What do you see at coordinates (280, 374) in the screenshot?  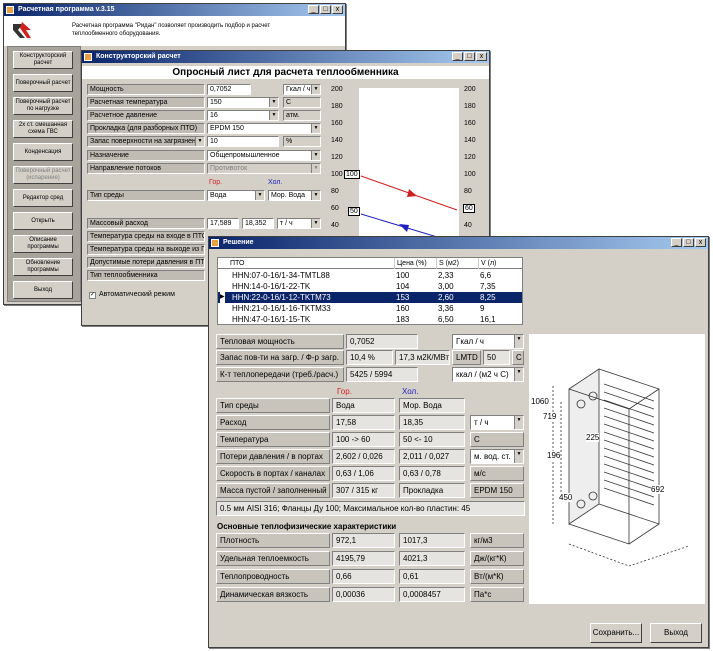 I see `htc-label: К-т теплопередачи (треб./расч.)` at bounding box center [280, 374].